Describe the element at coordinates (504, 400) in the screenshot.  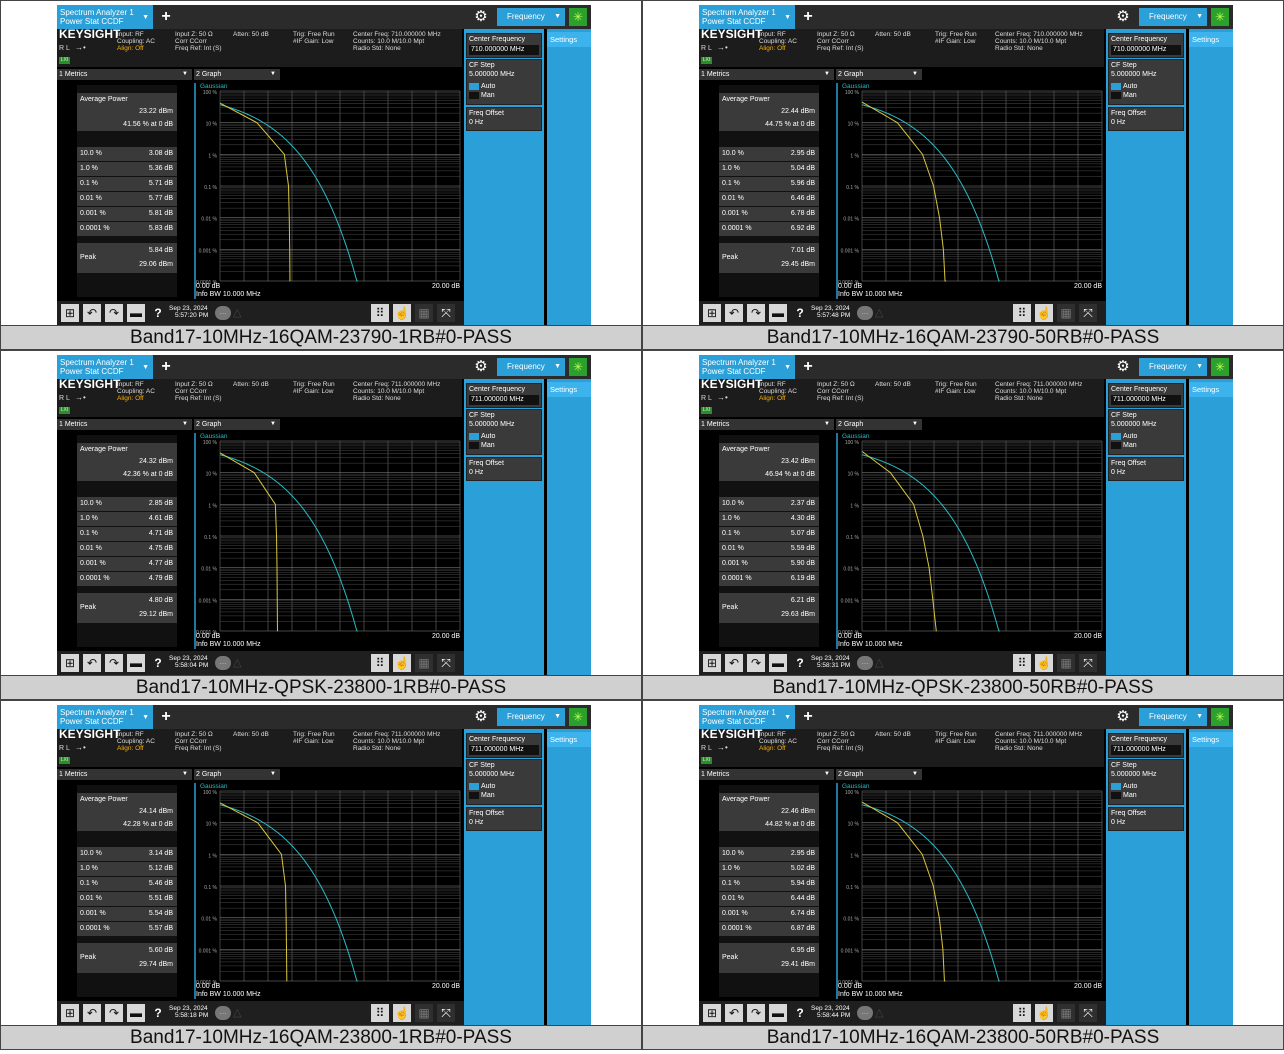
I see `center-frequency-field: 711.000000 MHz` at that location.